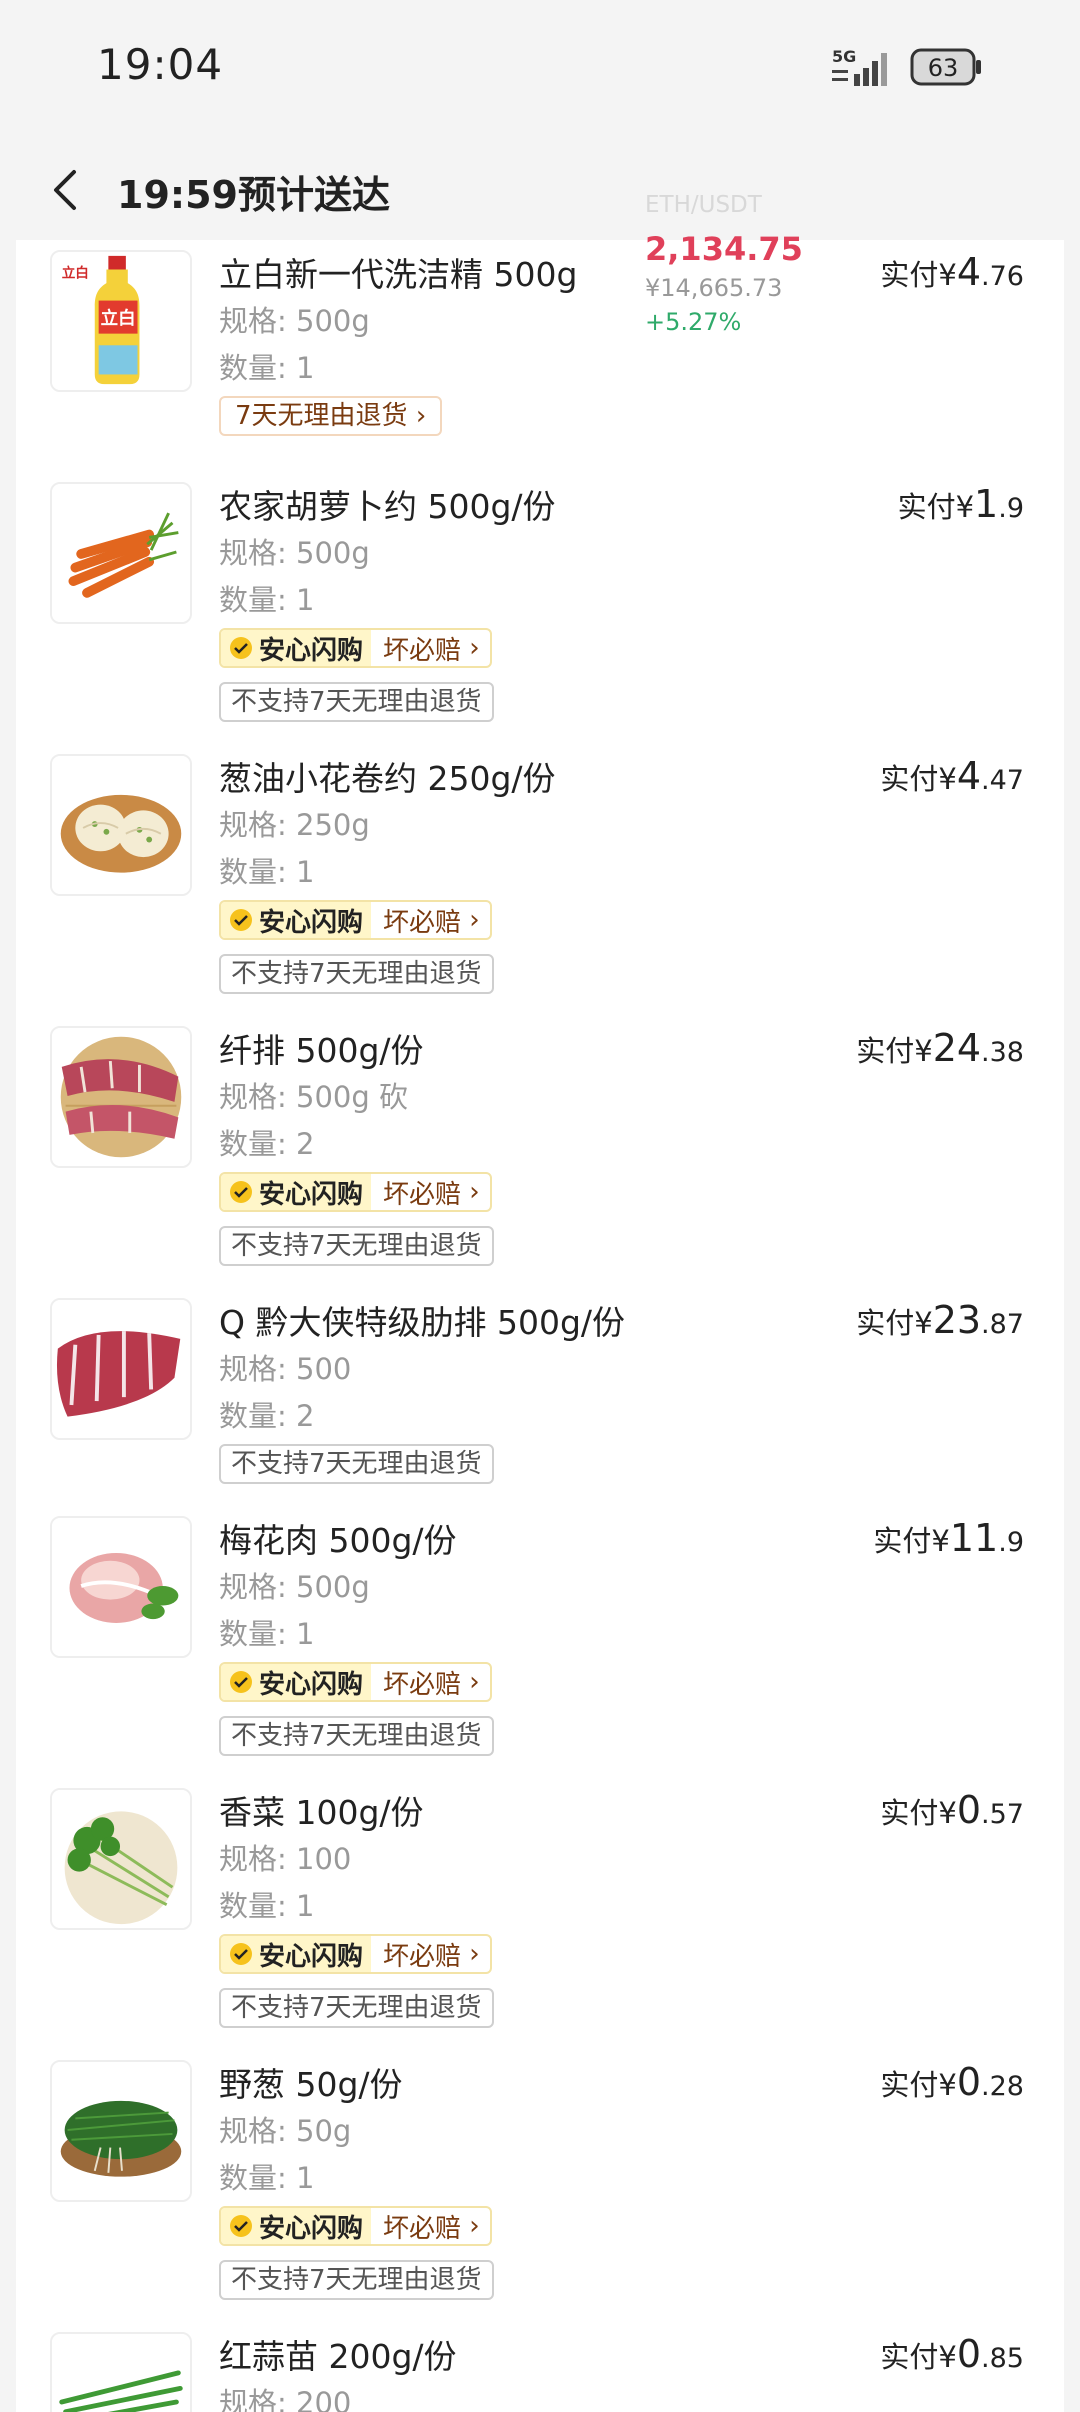 This screenshot has width=1080, height=2412. What do you see at coordinates (693, 322) in the screenshot?
I see `ticker-change: +5.27%` at bounding box center [693, 322].